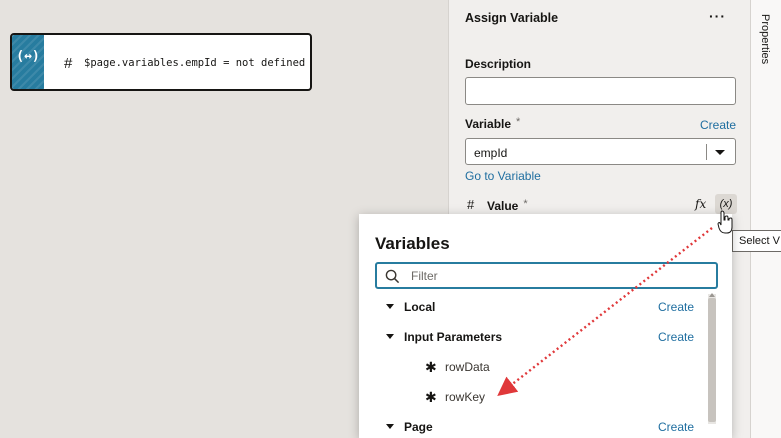 This screenshot has width=781, height=438. Describe the element at coordinates (676, 307) in the screenshot. I see `local-create-link: Create` at that location.